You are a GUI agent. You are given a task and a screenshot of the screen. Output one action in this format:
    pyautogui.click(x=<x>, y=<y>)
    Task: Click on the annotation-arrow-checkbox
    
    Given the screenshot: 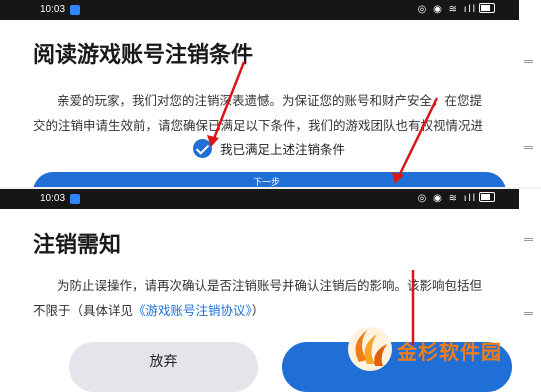 What is the action you would take?
    pyautogui.click(x=226, y=104)
    